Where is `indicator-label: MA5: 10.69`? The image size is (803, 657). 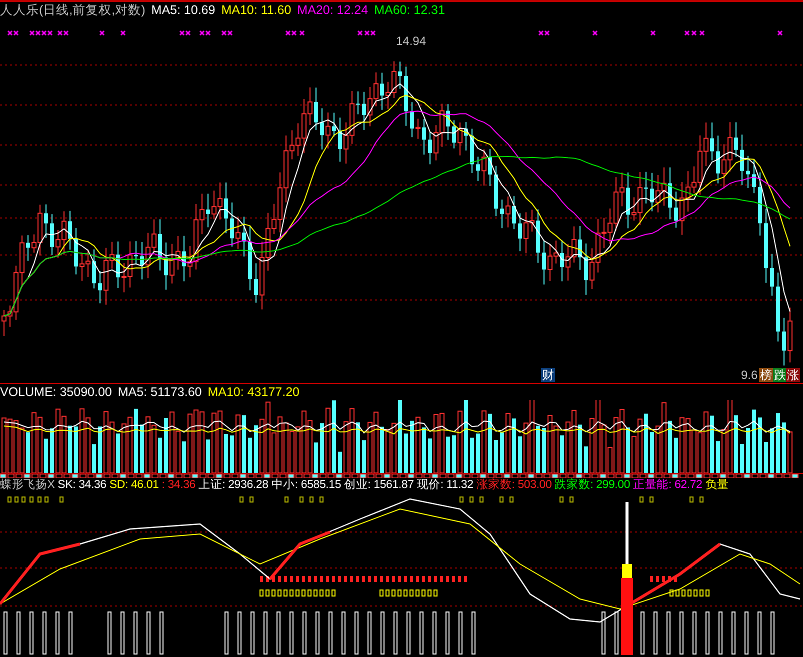
indicator-label: MA5: 10.69 is located at coordinates (183, 10).